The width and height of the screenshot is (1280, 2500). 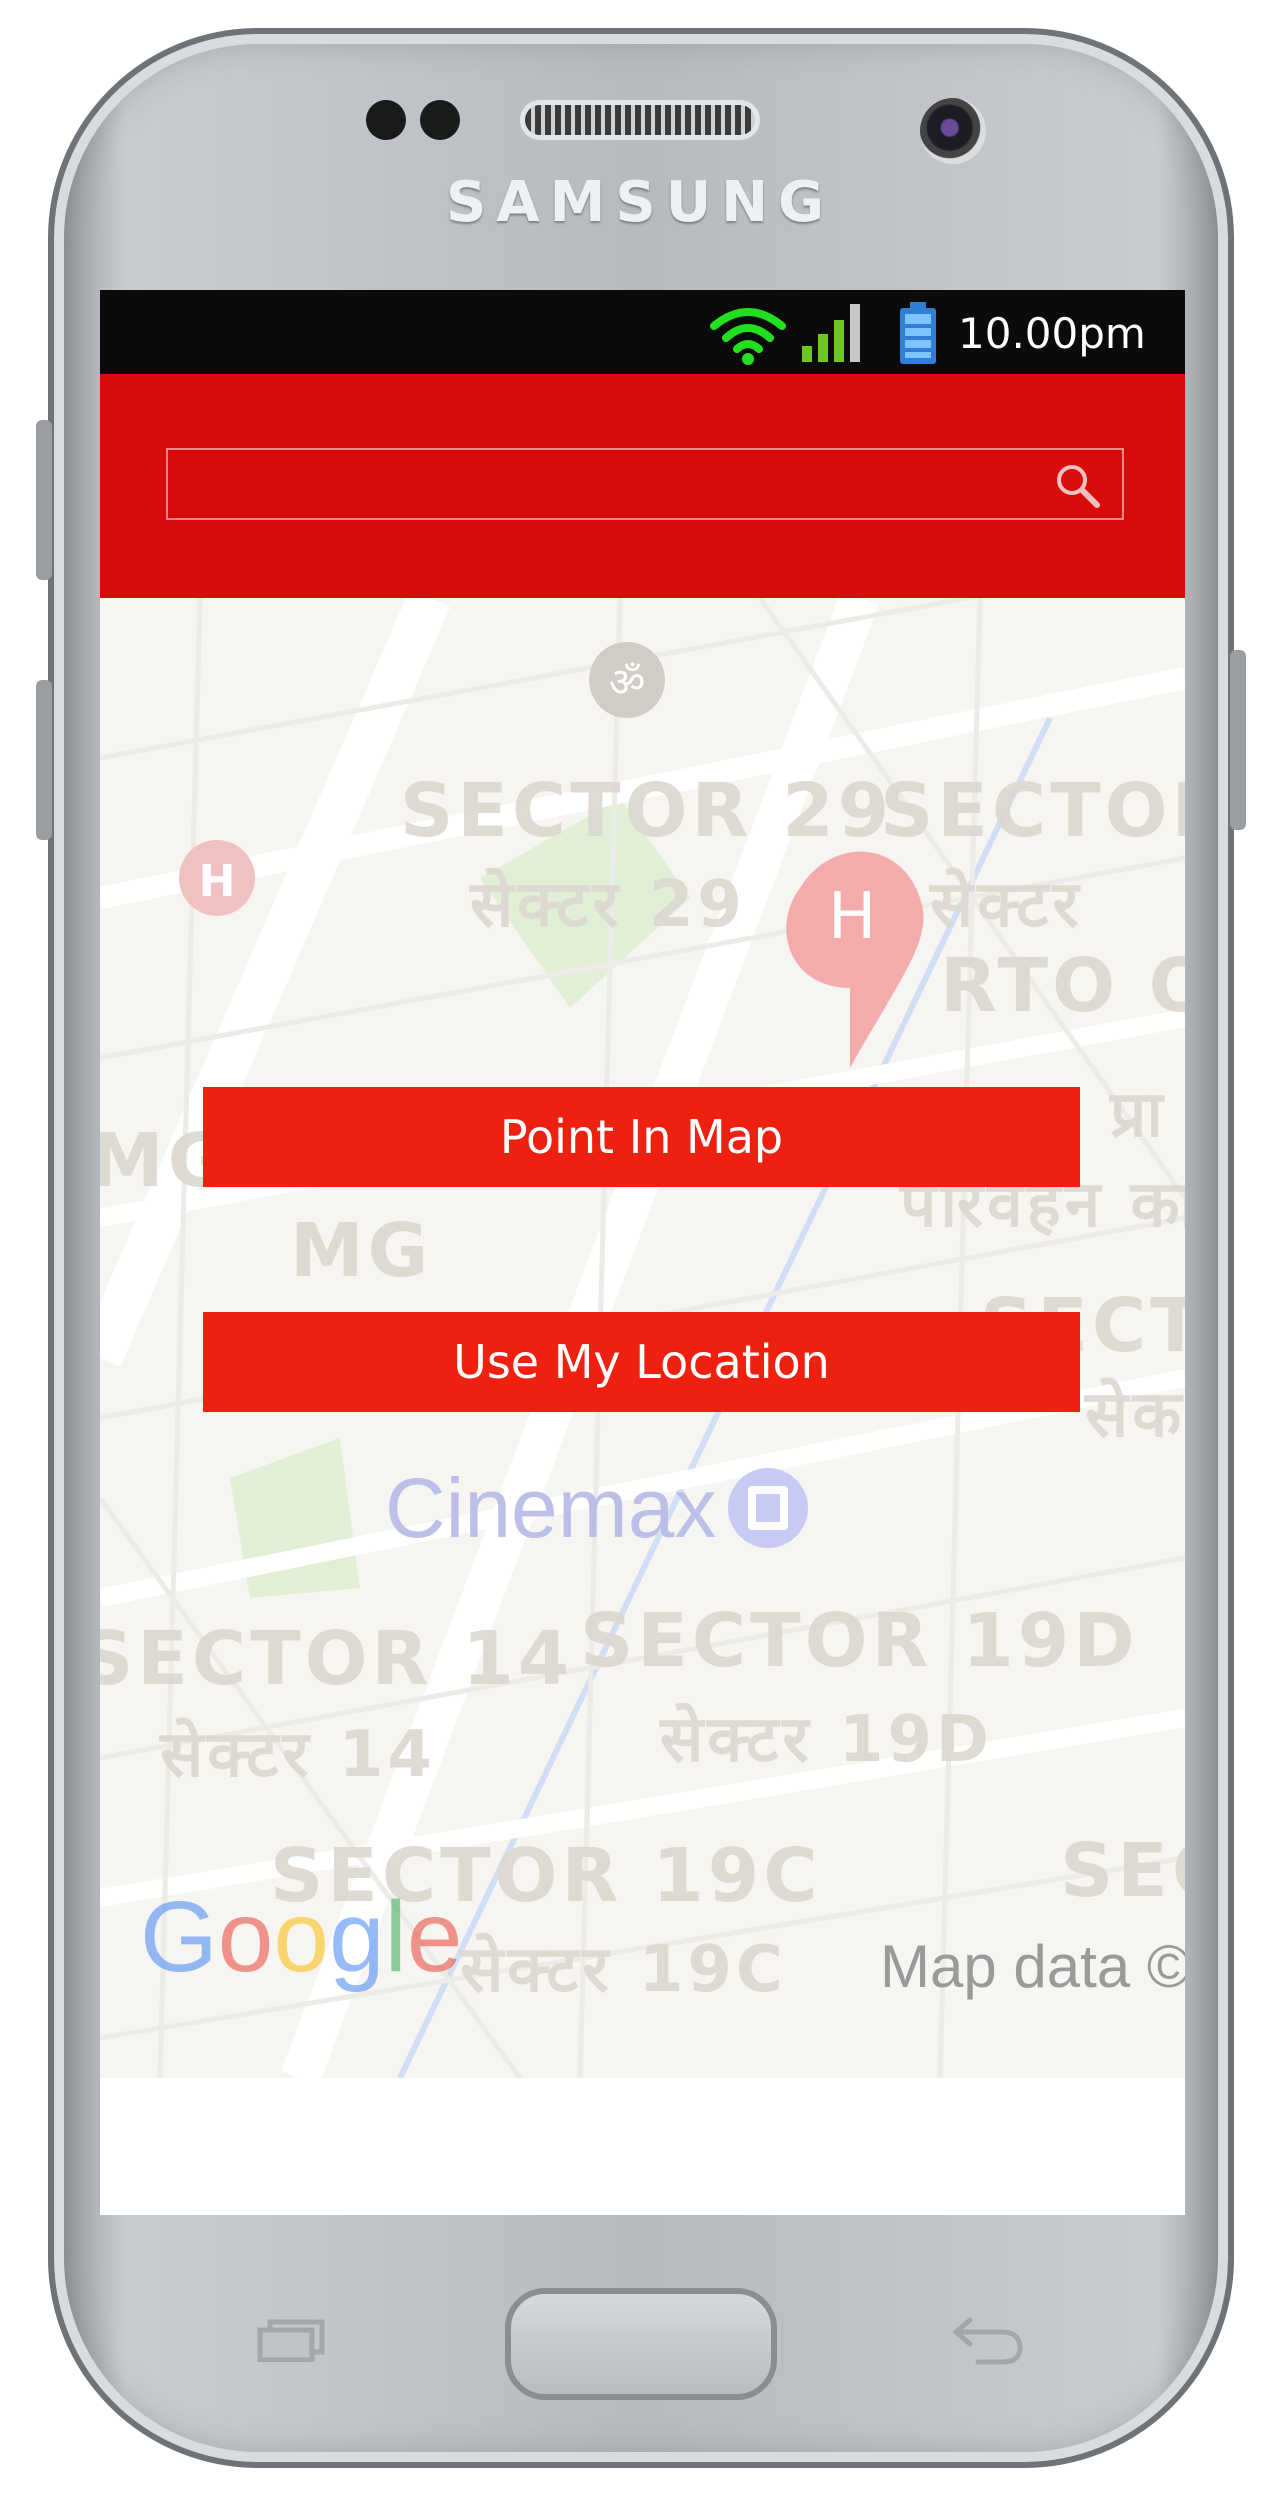 I want to click on status-bar: 10.00pm, so click(x=642, y=332).